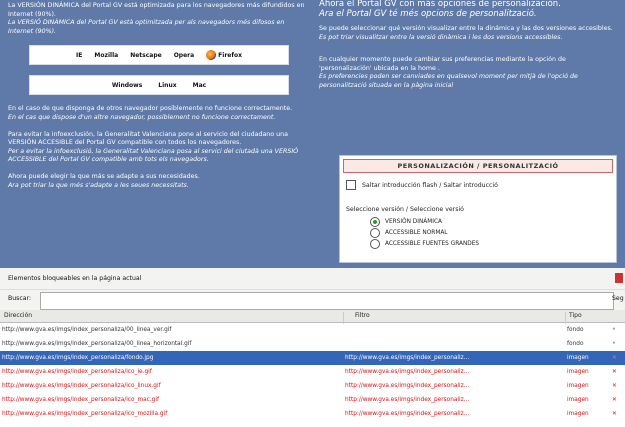 The height and width of the screenshot is (427, 625). I want to click on search-row: Buscar: Seg, so click(312, 300).